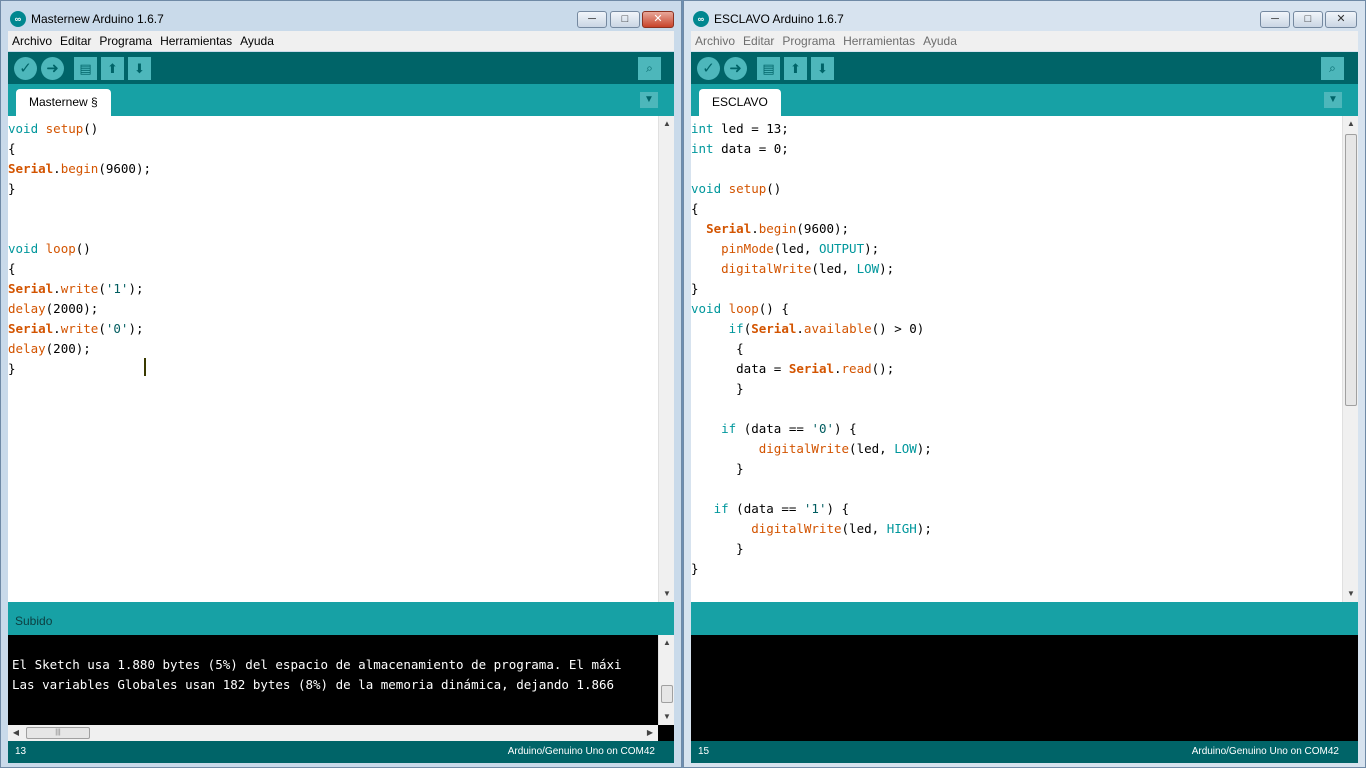 The width and height of the screenshot is (1366, 768). I want to click on menu-bar: Archivo Editar Programa Herramientas Ayuda, so click(341, 41).